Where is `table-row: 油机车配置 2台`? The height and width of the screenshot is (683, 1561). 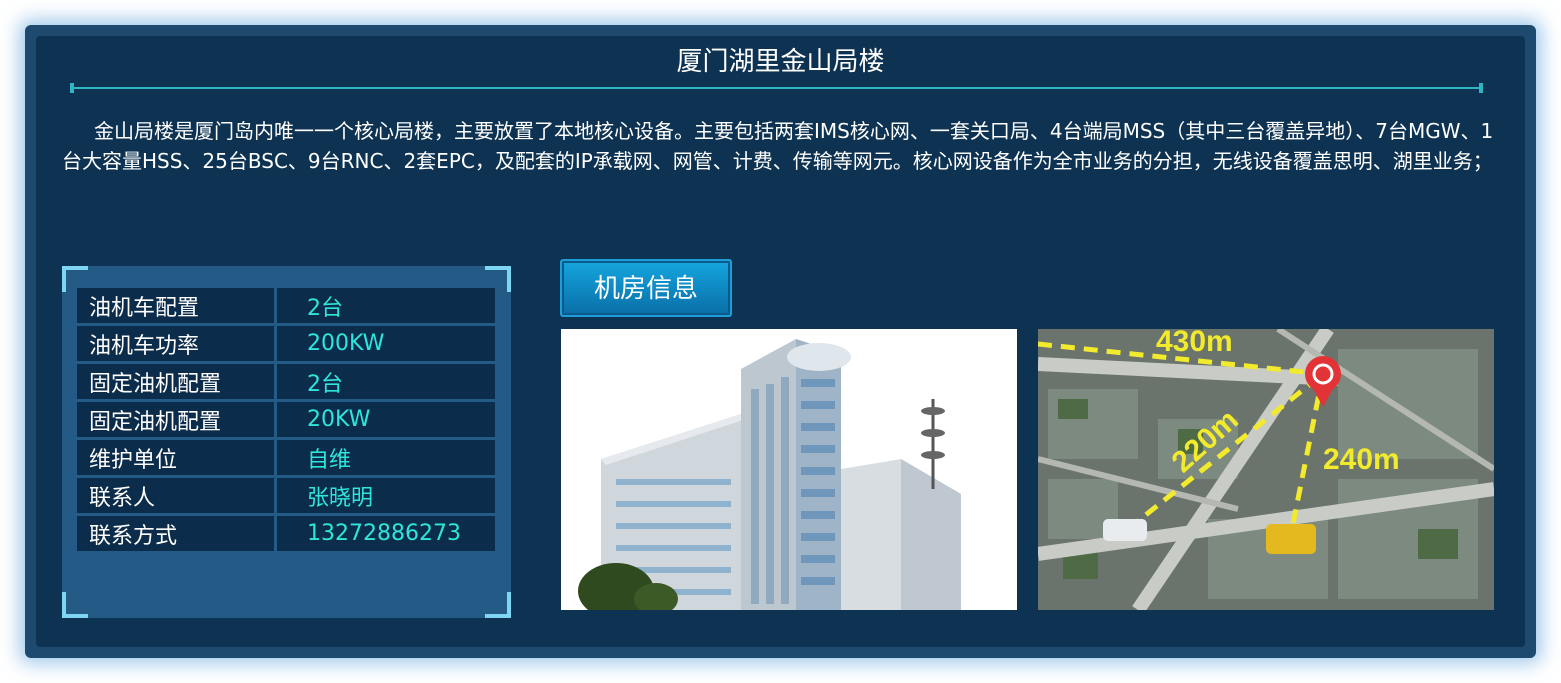
table-row: 油机车配置 2台 is located at coordinates (286, 305).